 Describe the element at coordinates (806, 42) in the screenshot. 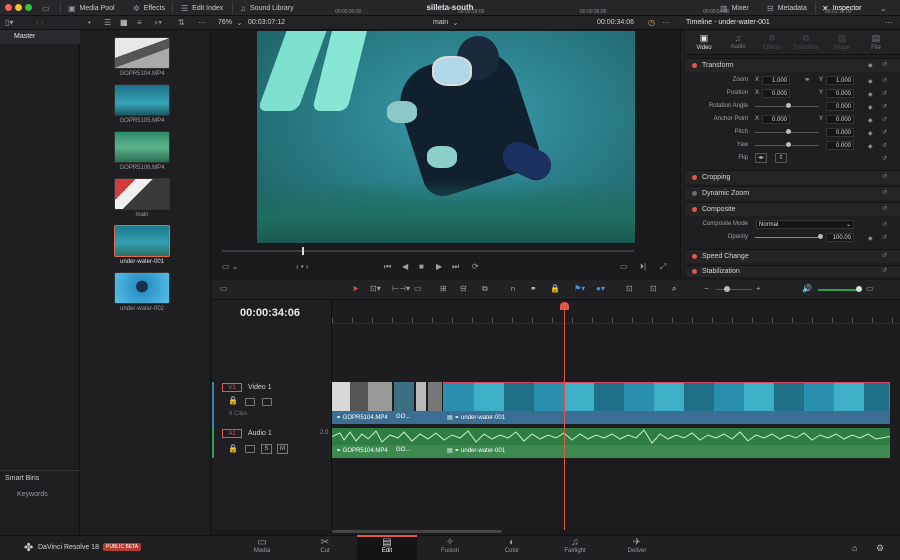

I see `tab-transition: ⧉ Transition` at that location.